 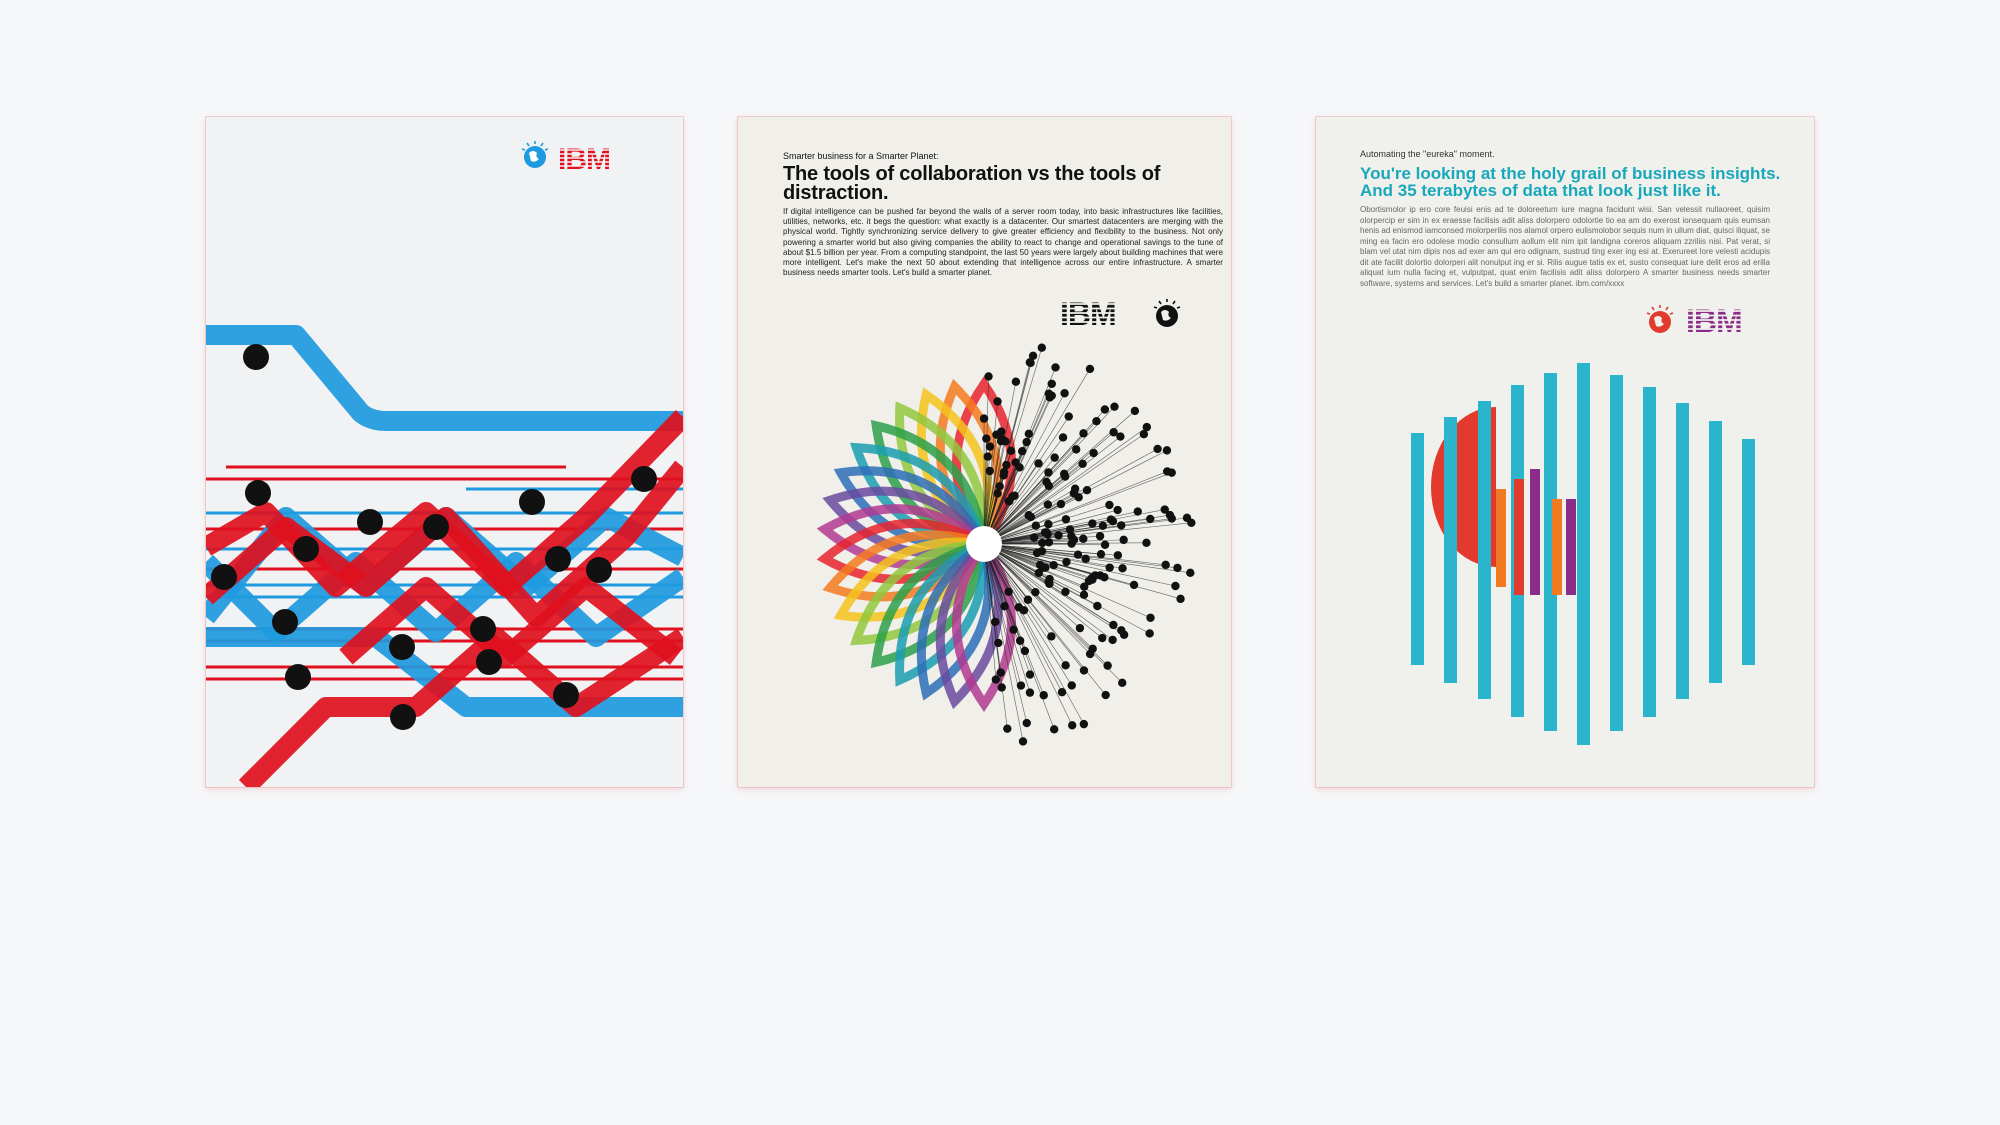 I want to click on flower-artwork, so click(x=1006, y=544).